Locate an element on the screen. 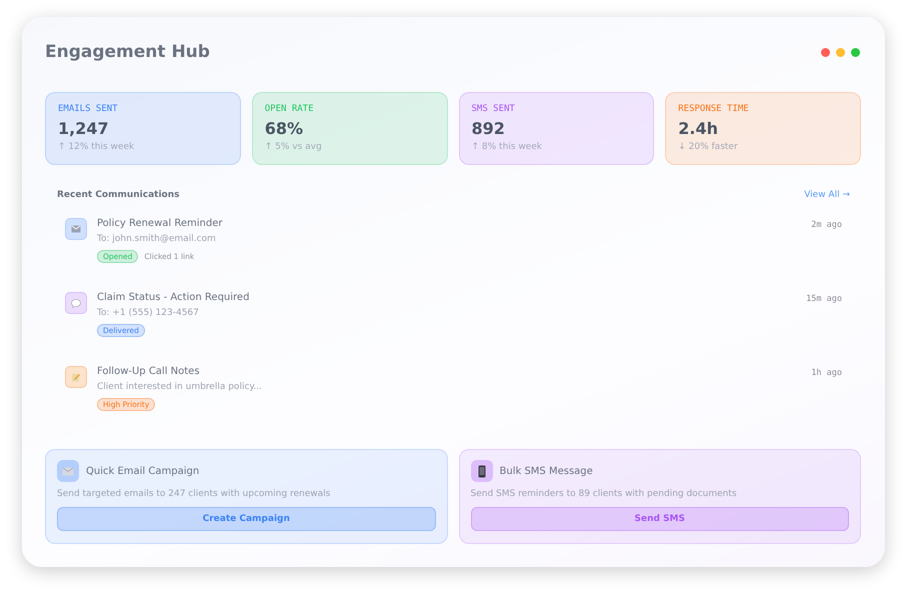 The height and width of the screenshot is (595, 907). stat-label: SMS SENT is located at coordinates (494, 109).